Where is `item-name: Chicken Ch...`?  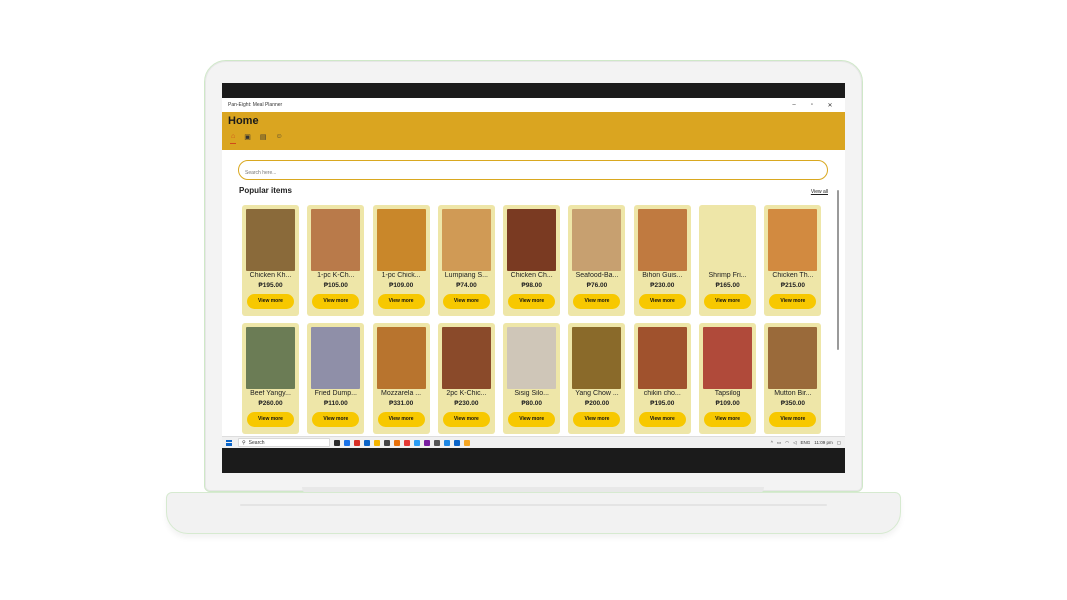 item-name: Chicken Ch... is located at coordinates (531, 275).